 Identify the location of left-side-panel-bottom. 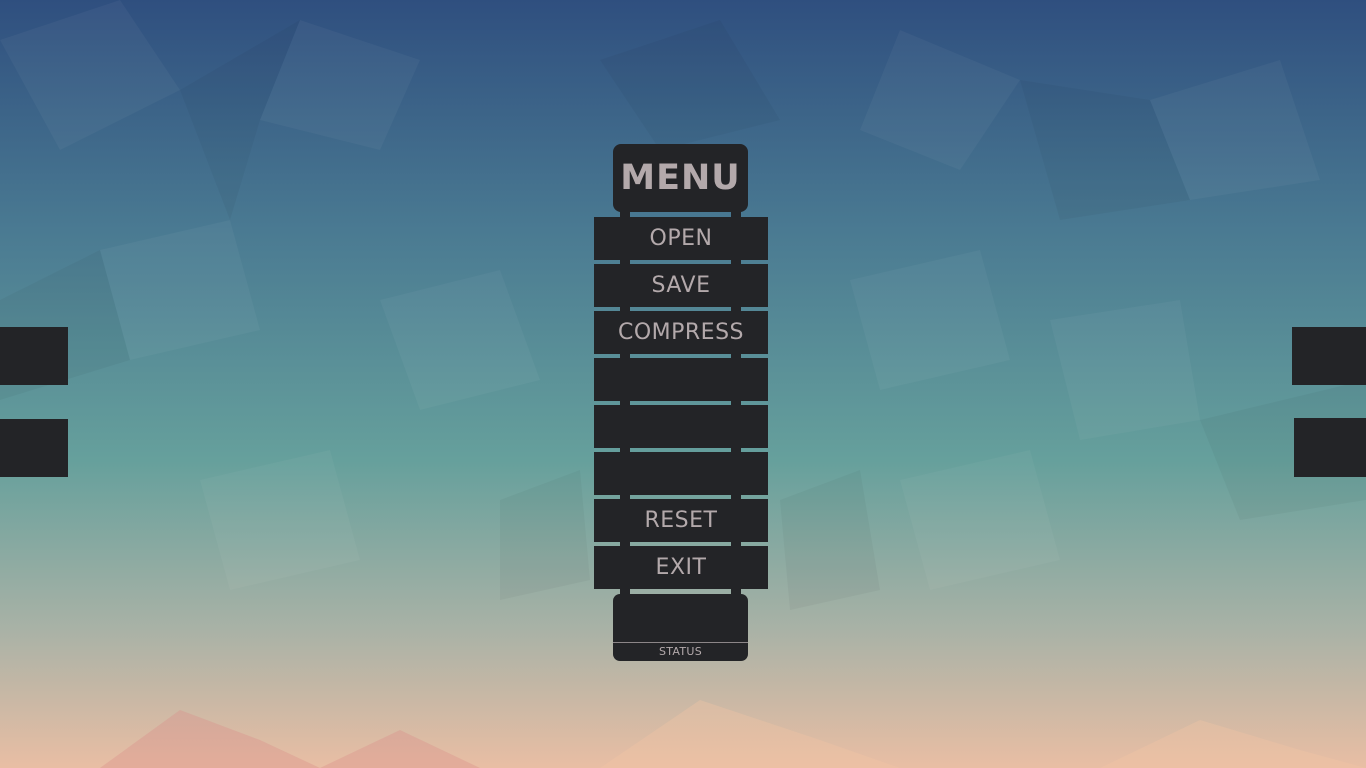
(34, 448).